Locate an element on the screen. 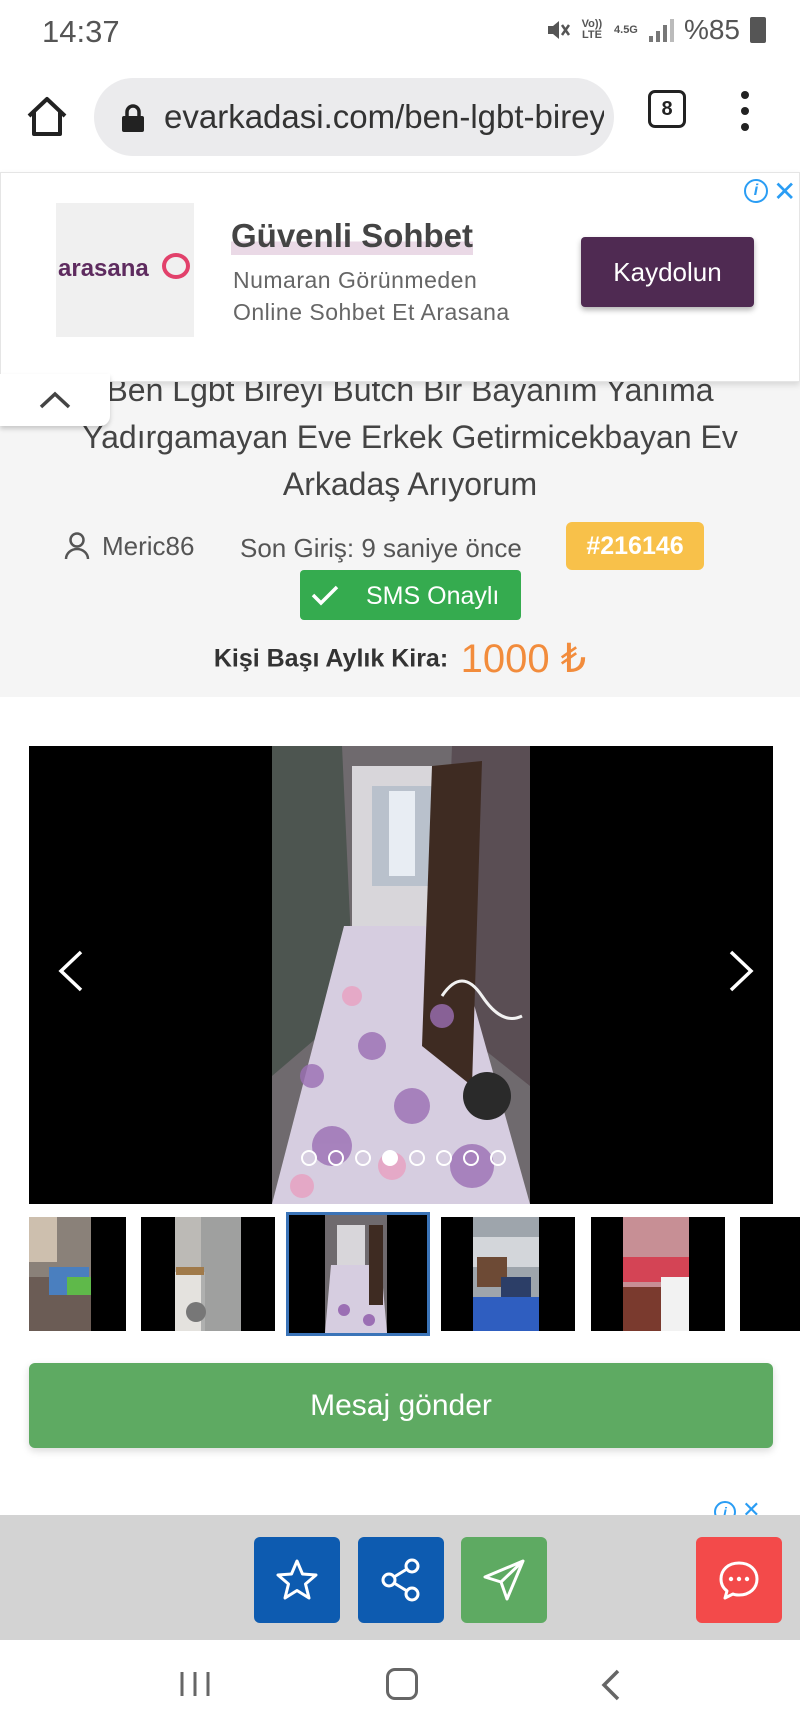  address-bar: evarkadasi.com/ben-lgbt-bireyi is located at coordinates (354, 117).